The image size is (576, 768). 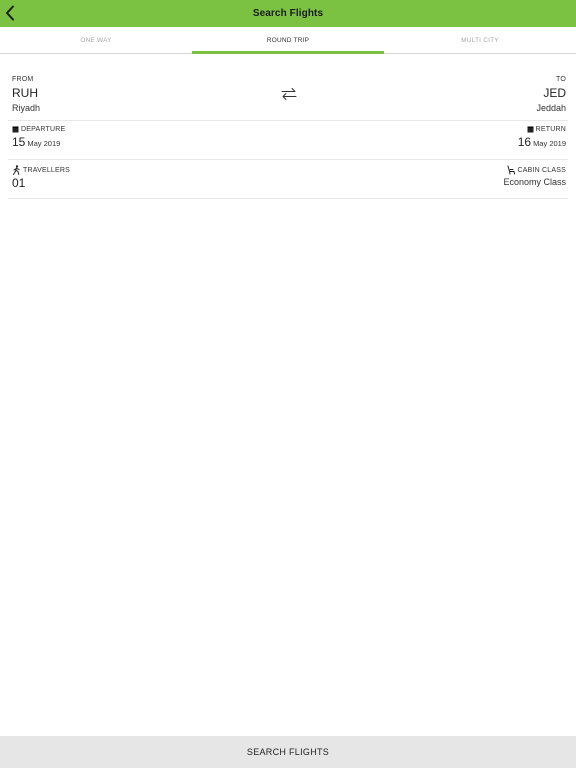 I want to click on origin-code: RUH, so click(x=25, y=93).